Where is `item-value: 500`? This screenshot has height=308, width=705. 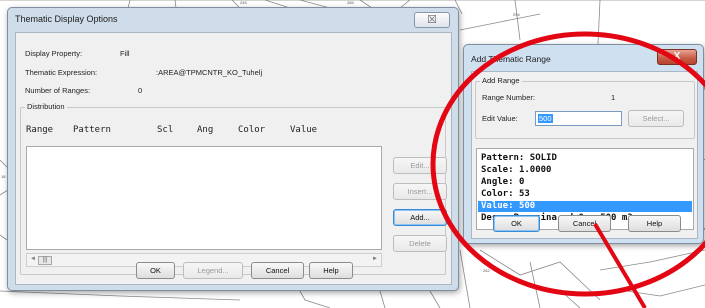
item-value: 500 is located at coordinates (527, 206).